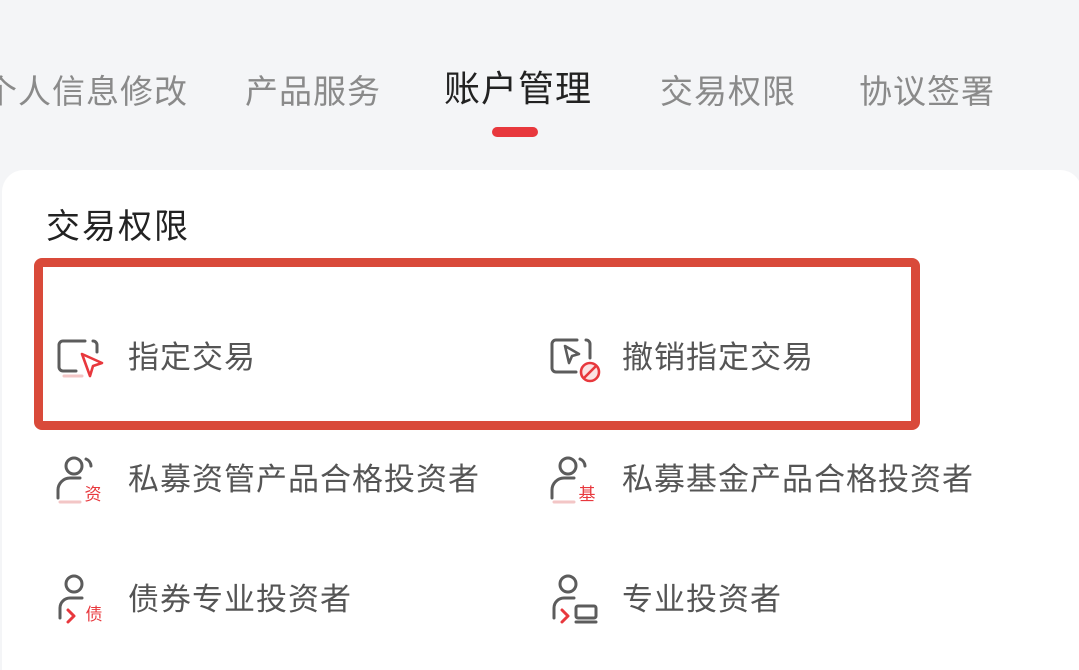 This screenshot has height=670, width=1079. What do you see at coordinates (515, 132) in the screenshot?
I see `active-tab-indicator` at bounding box center [515, 132].